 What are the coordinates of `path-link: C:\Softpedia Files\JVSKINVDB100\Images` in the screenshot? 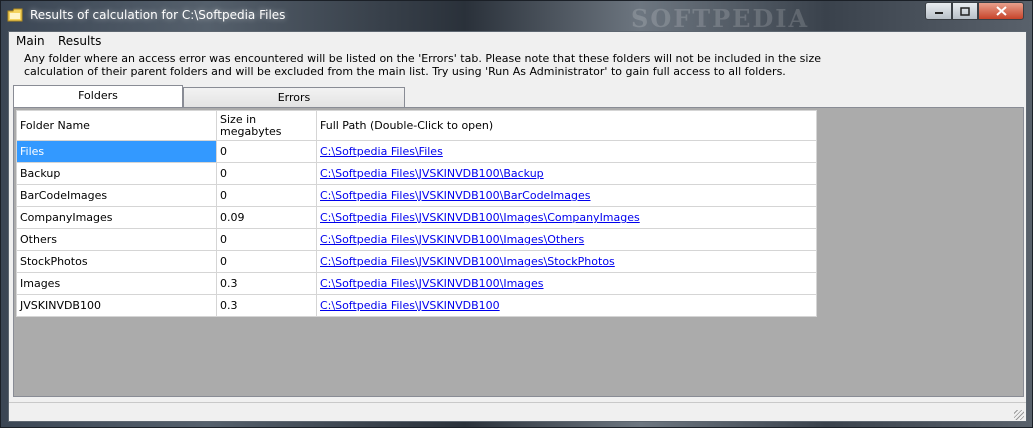 It's located at (432, 283).